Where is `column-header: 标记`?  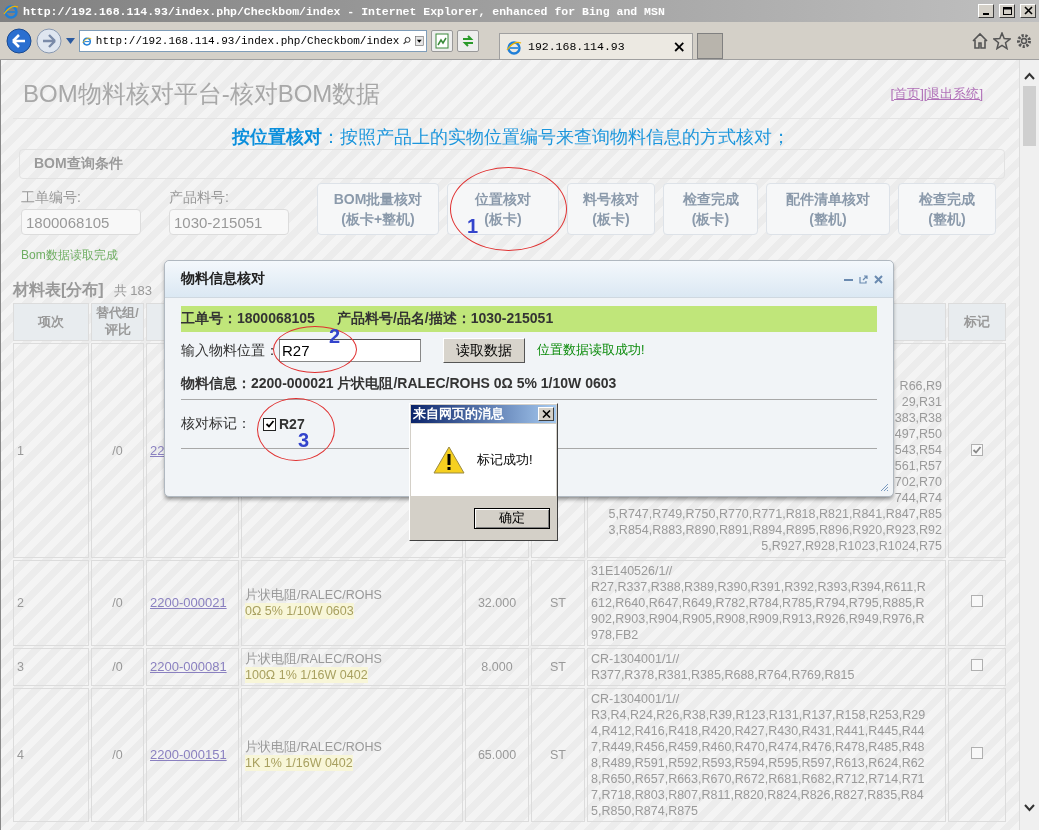
column-header: 标记 is located at coordinates (977, 322).